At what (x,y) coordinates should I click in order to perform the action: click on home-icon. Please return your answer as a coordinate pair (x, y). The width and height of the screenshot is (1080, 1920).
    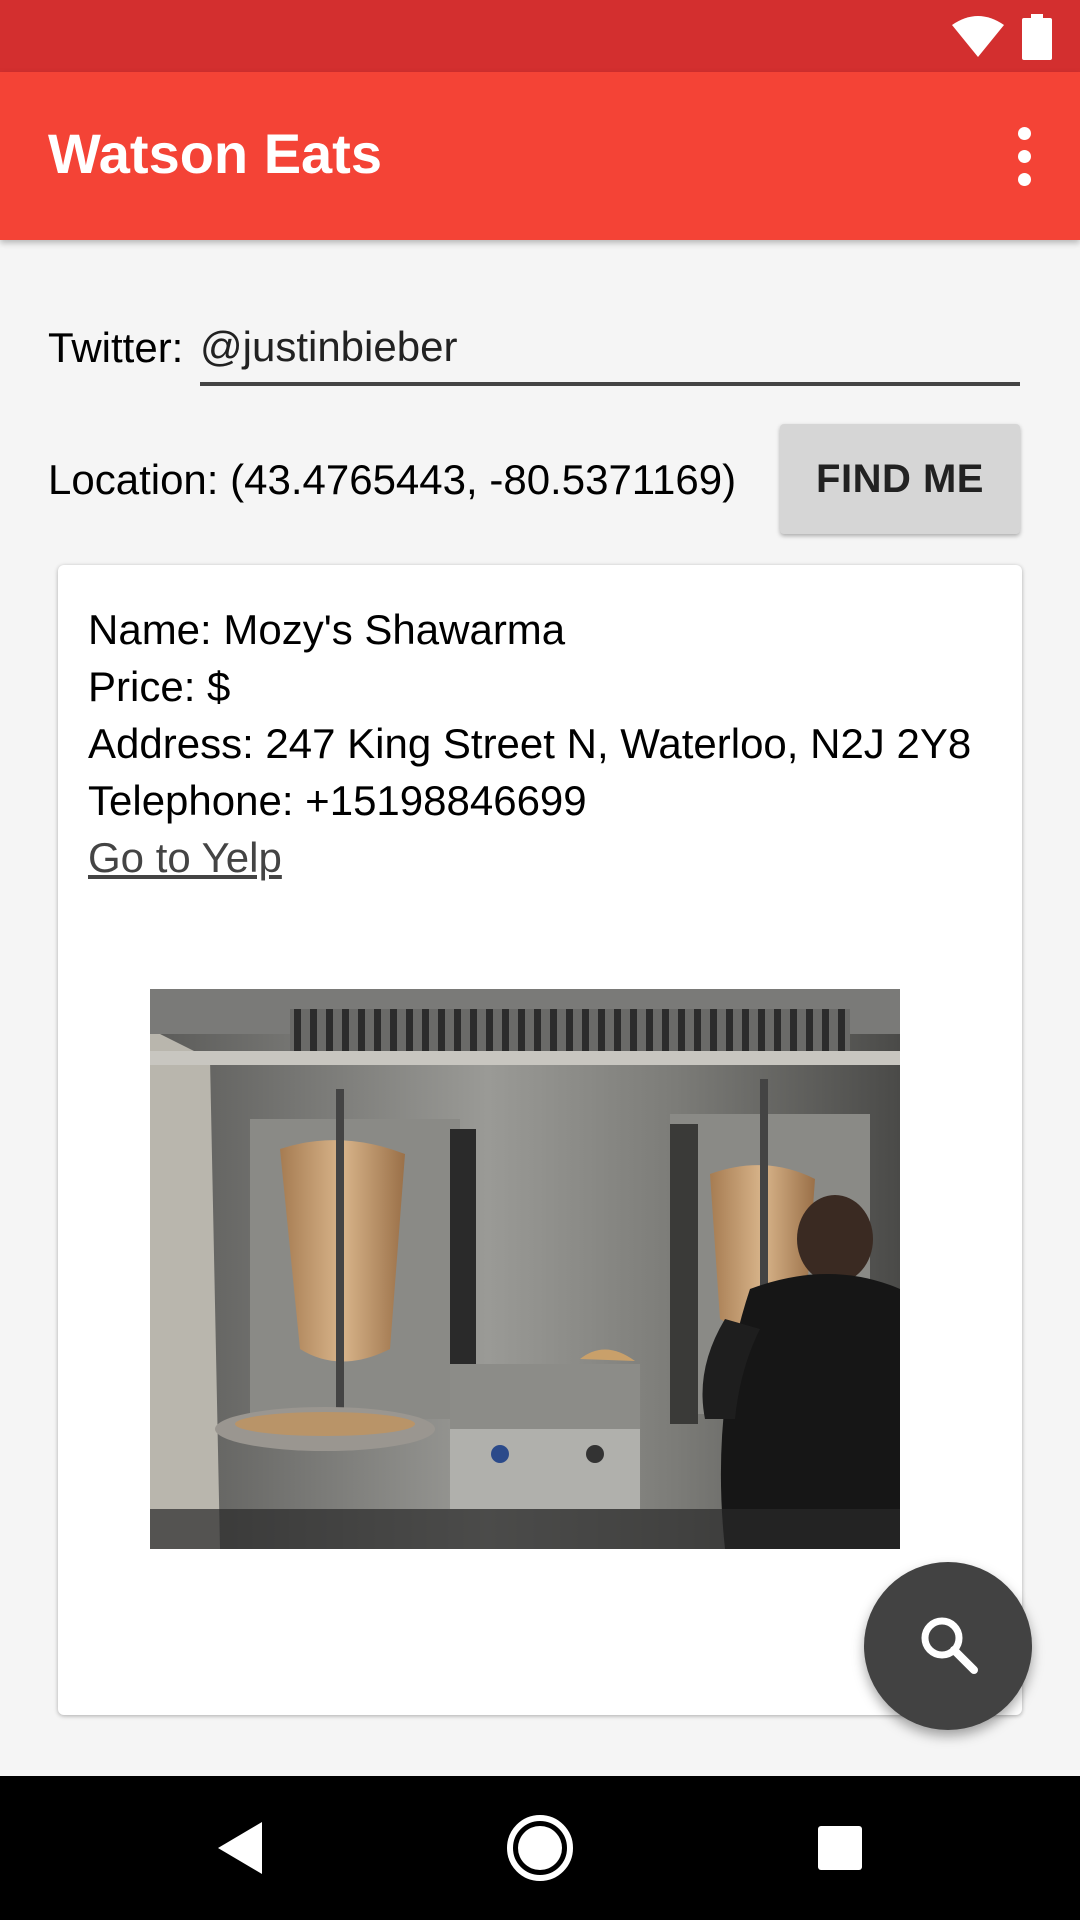
    Looking at the image, I should click on (540, 1848).